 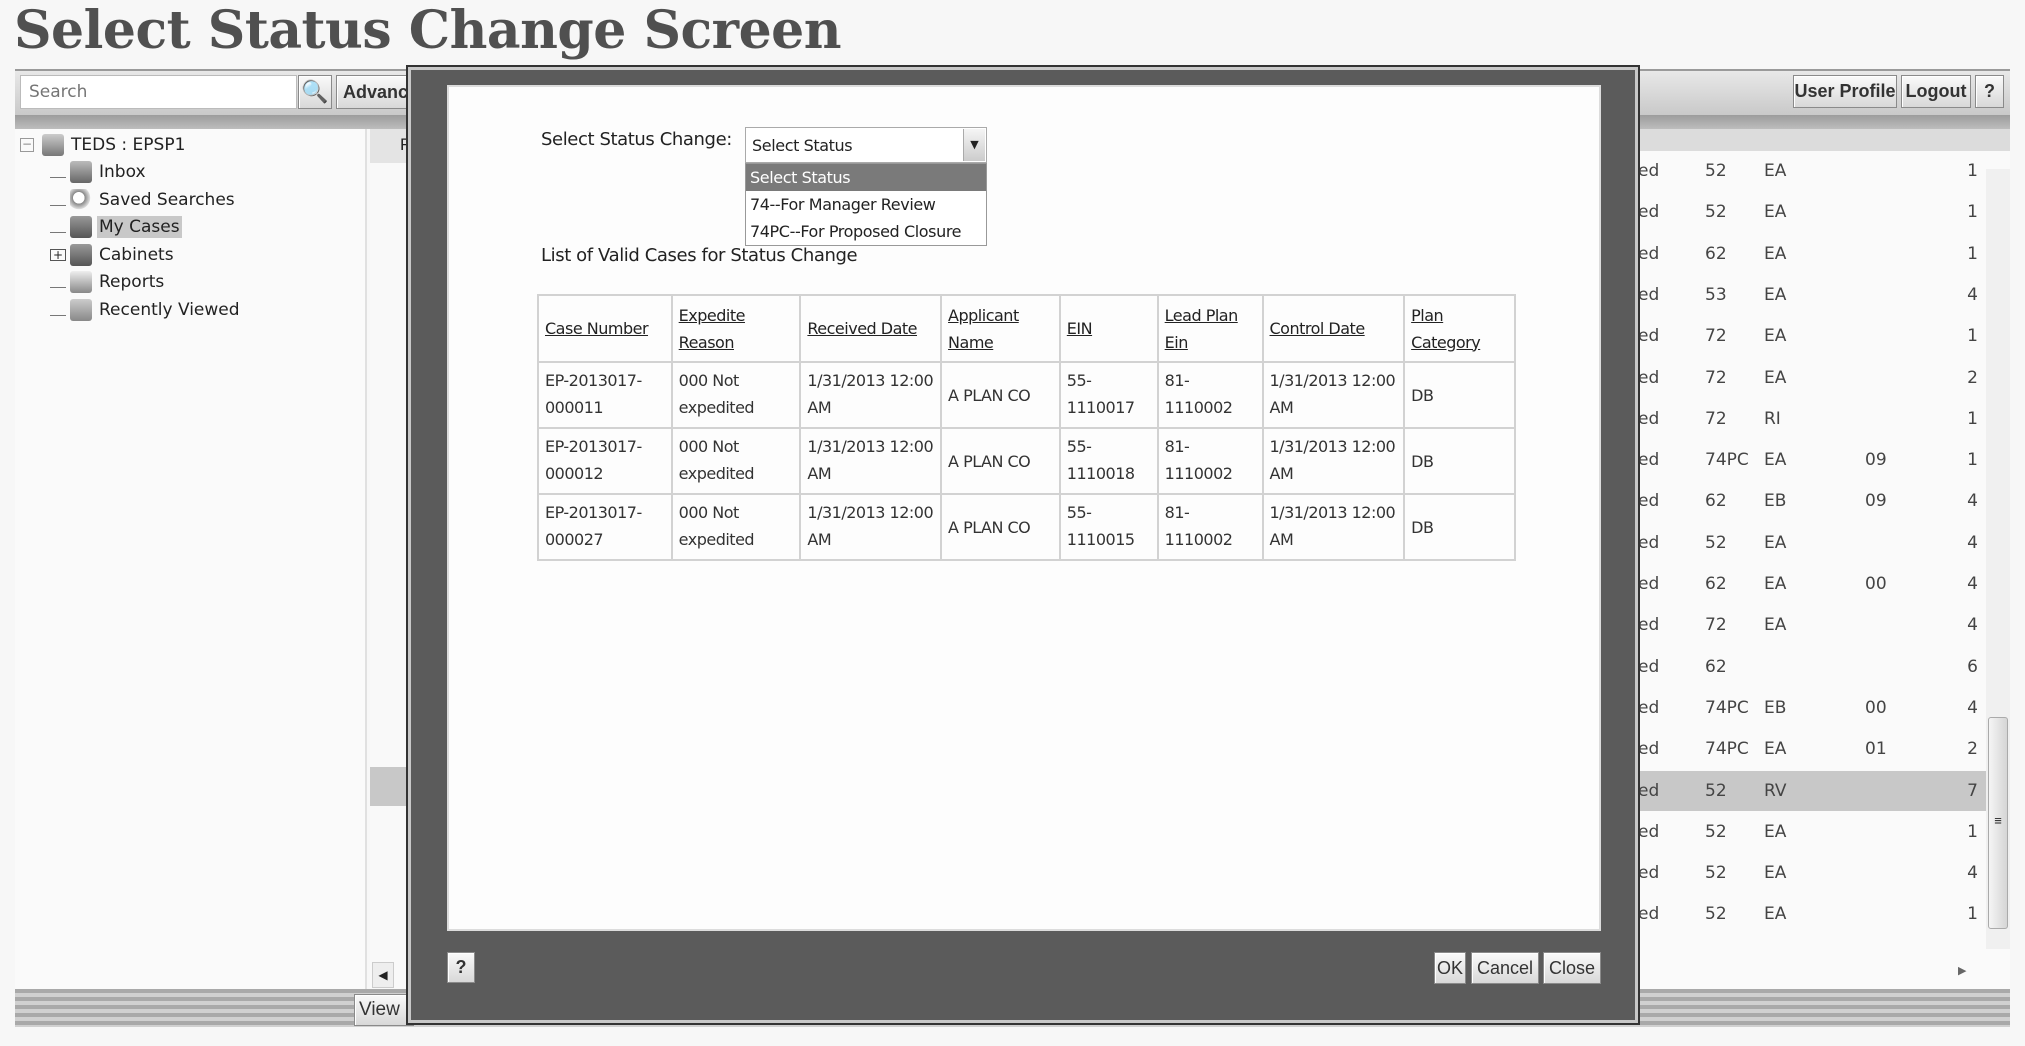 I want to click on column-header: Received Date, so click(x=871, y=328).